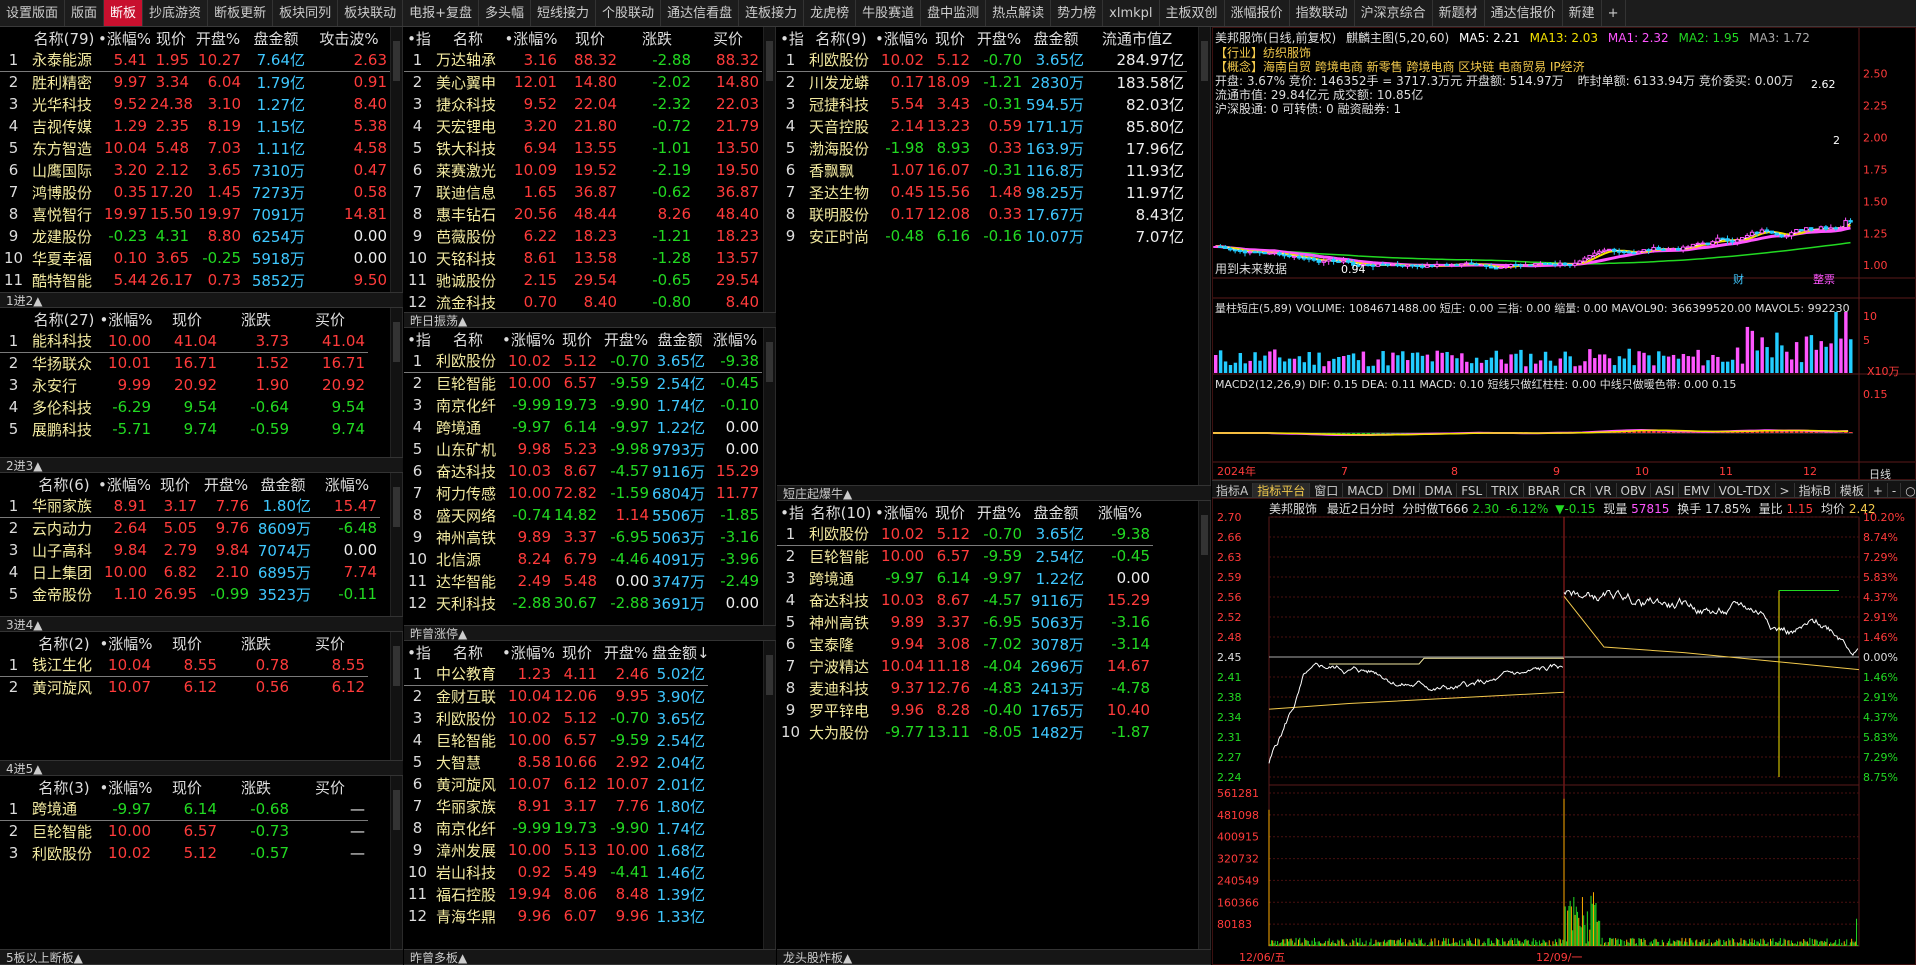 The image size is (1916, 965). Describe the element at coordinates (195, 258) in the screenshot. I see `table-row: 10 华夏幸福 0.10 3.65 -0.25 5918万 0.00` at that location.